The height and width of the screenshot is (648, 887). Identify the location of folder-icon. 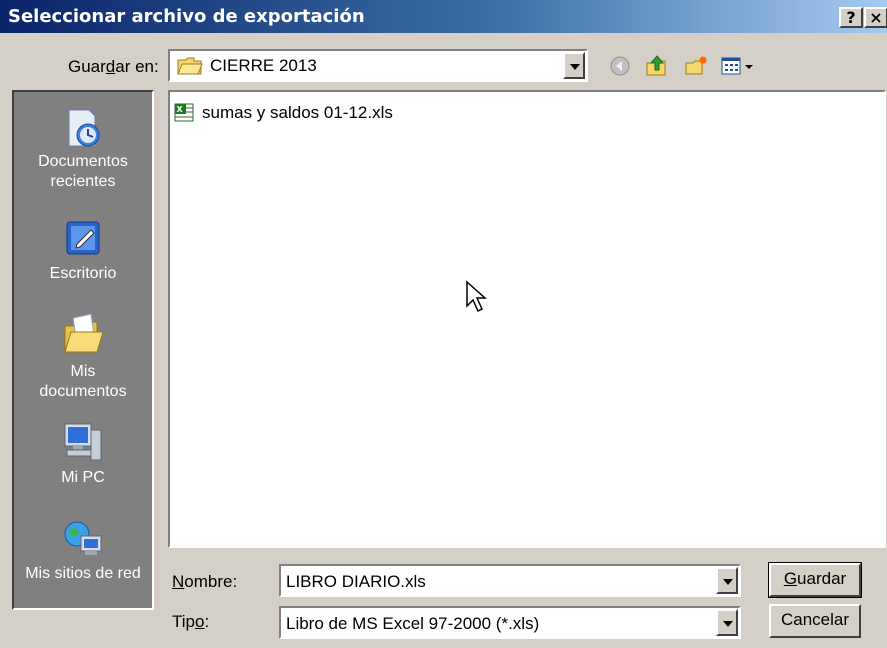
(190, 66).